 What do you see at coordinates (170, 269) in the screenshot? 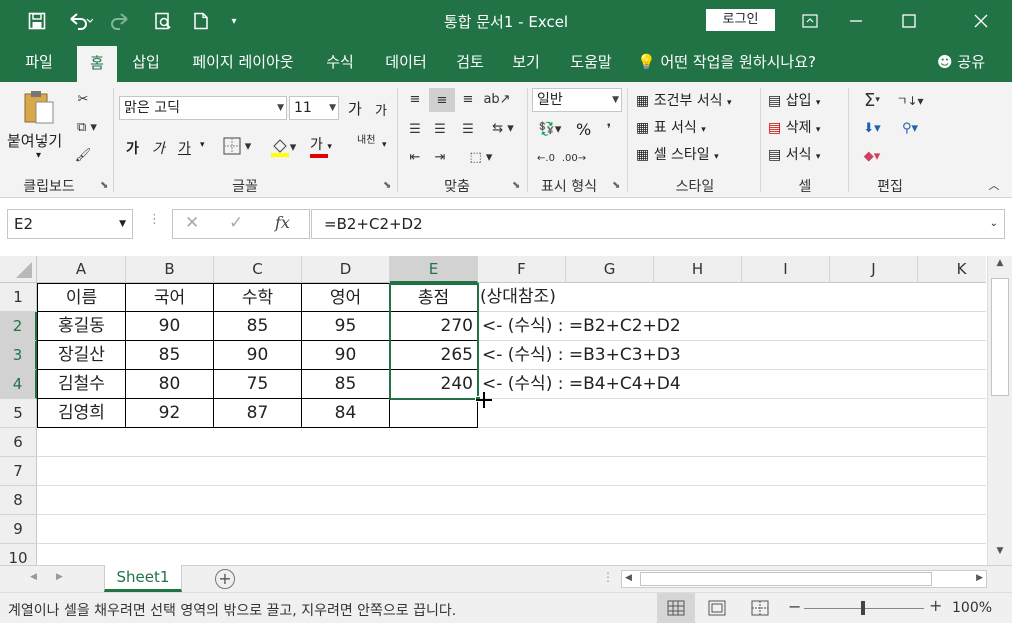
I see `column-header-b: B` at bounding box center [170, 269].